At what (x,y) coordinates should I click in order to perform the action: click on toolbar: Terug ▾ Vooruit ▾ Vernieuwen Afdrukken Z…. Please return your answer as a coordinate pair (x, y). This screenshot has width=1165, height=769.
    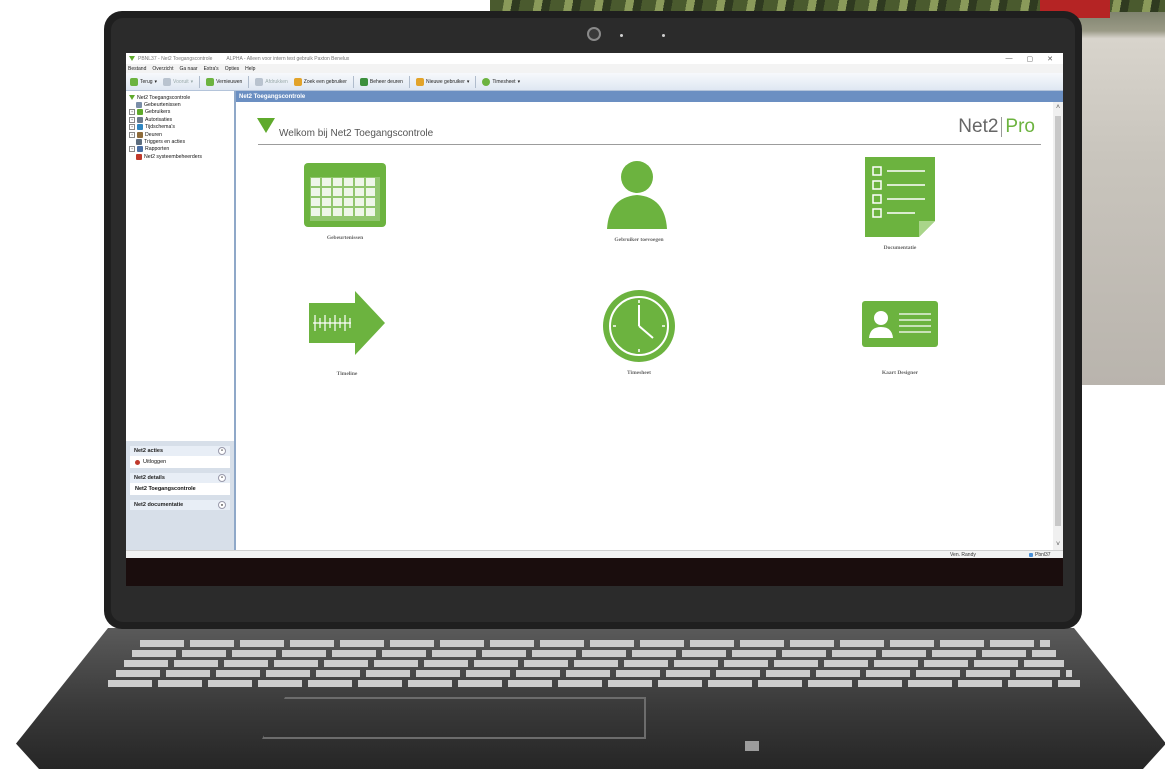
    Looking at the image, I should click on (594, 82).